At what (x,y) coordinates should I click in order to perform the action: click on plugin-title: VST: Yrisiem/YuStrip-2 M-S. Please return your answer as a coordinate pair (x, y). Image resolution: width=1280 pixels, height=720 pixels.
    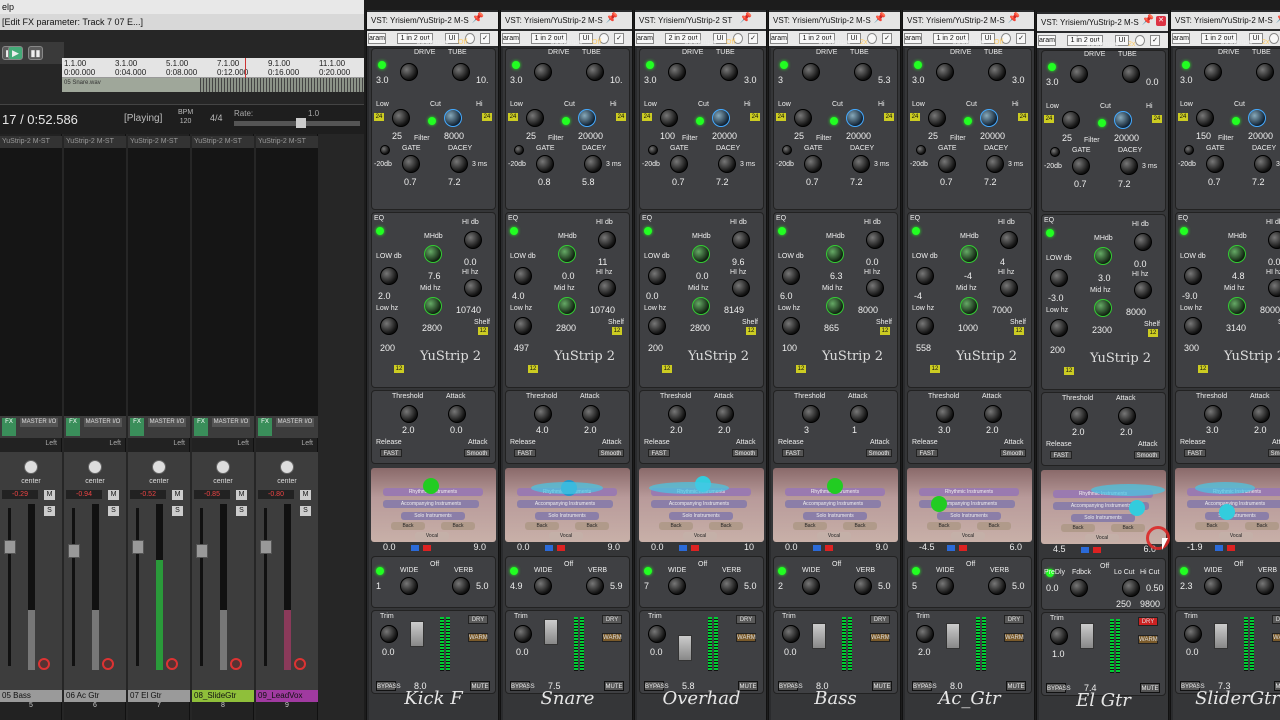
    Looking at the image, I should click on (1225, 20).